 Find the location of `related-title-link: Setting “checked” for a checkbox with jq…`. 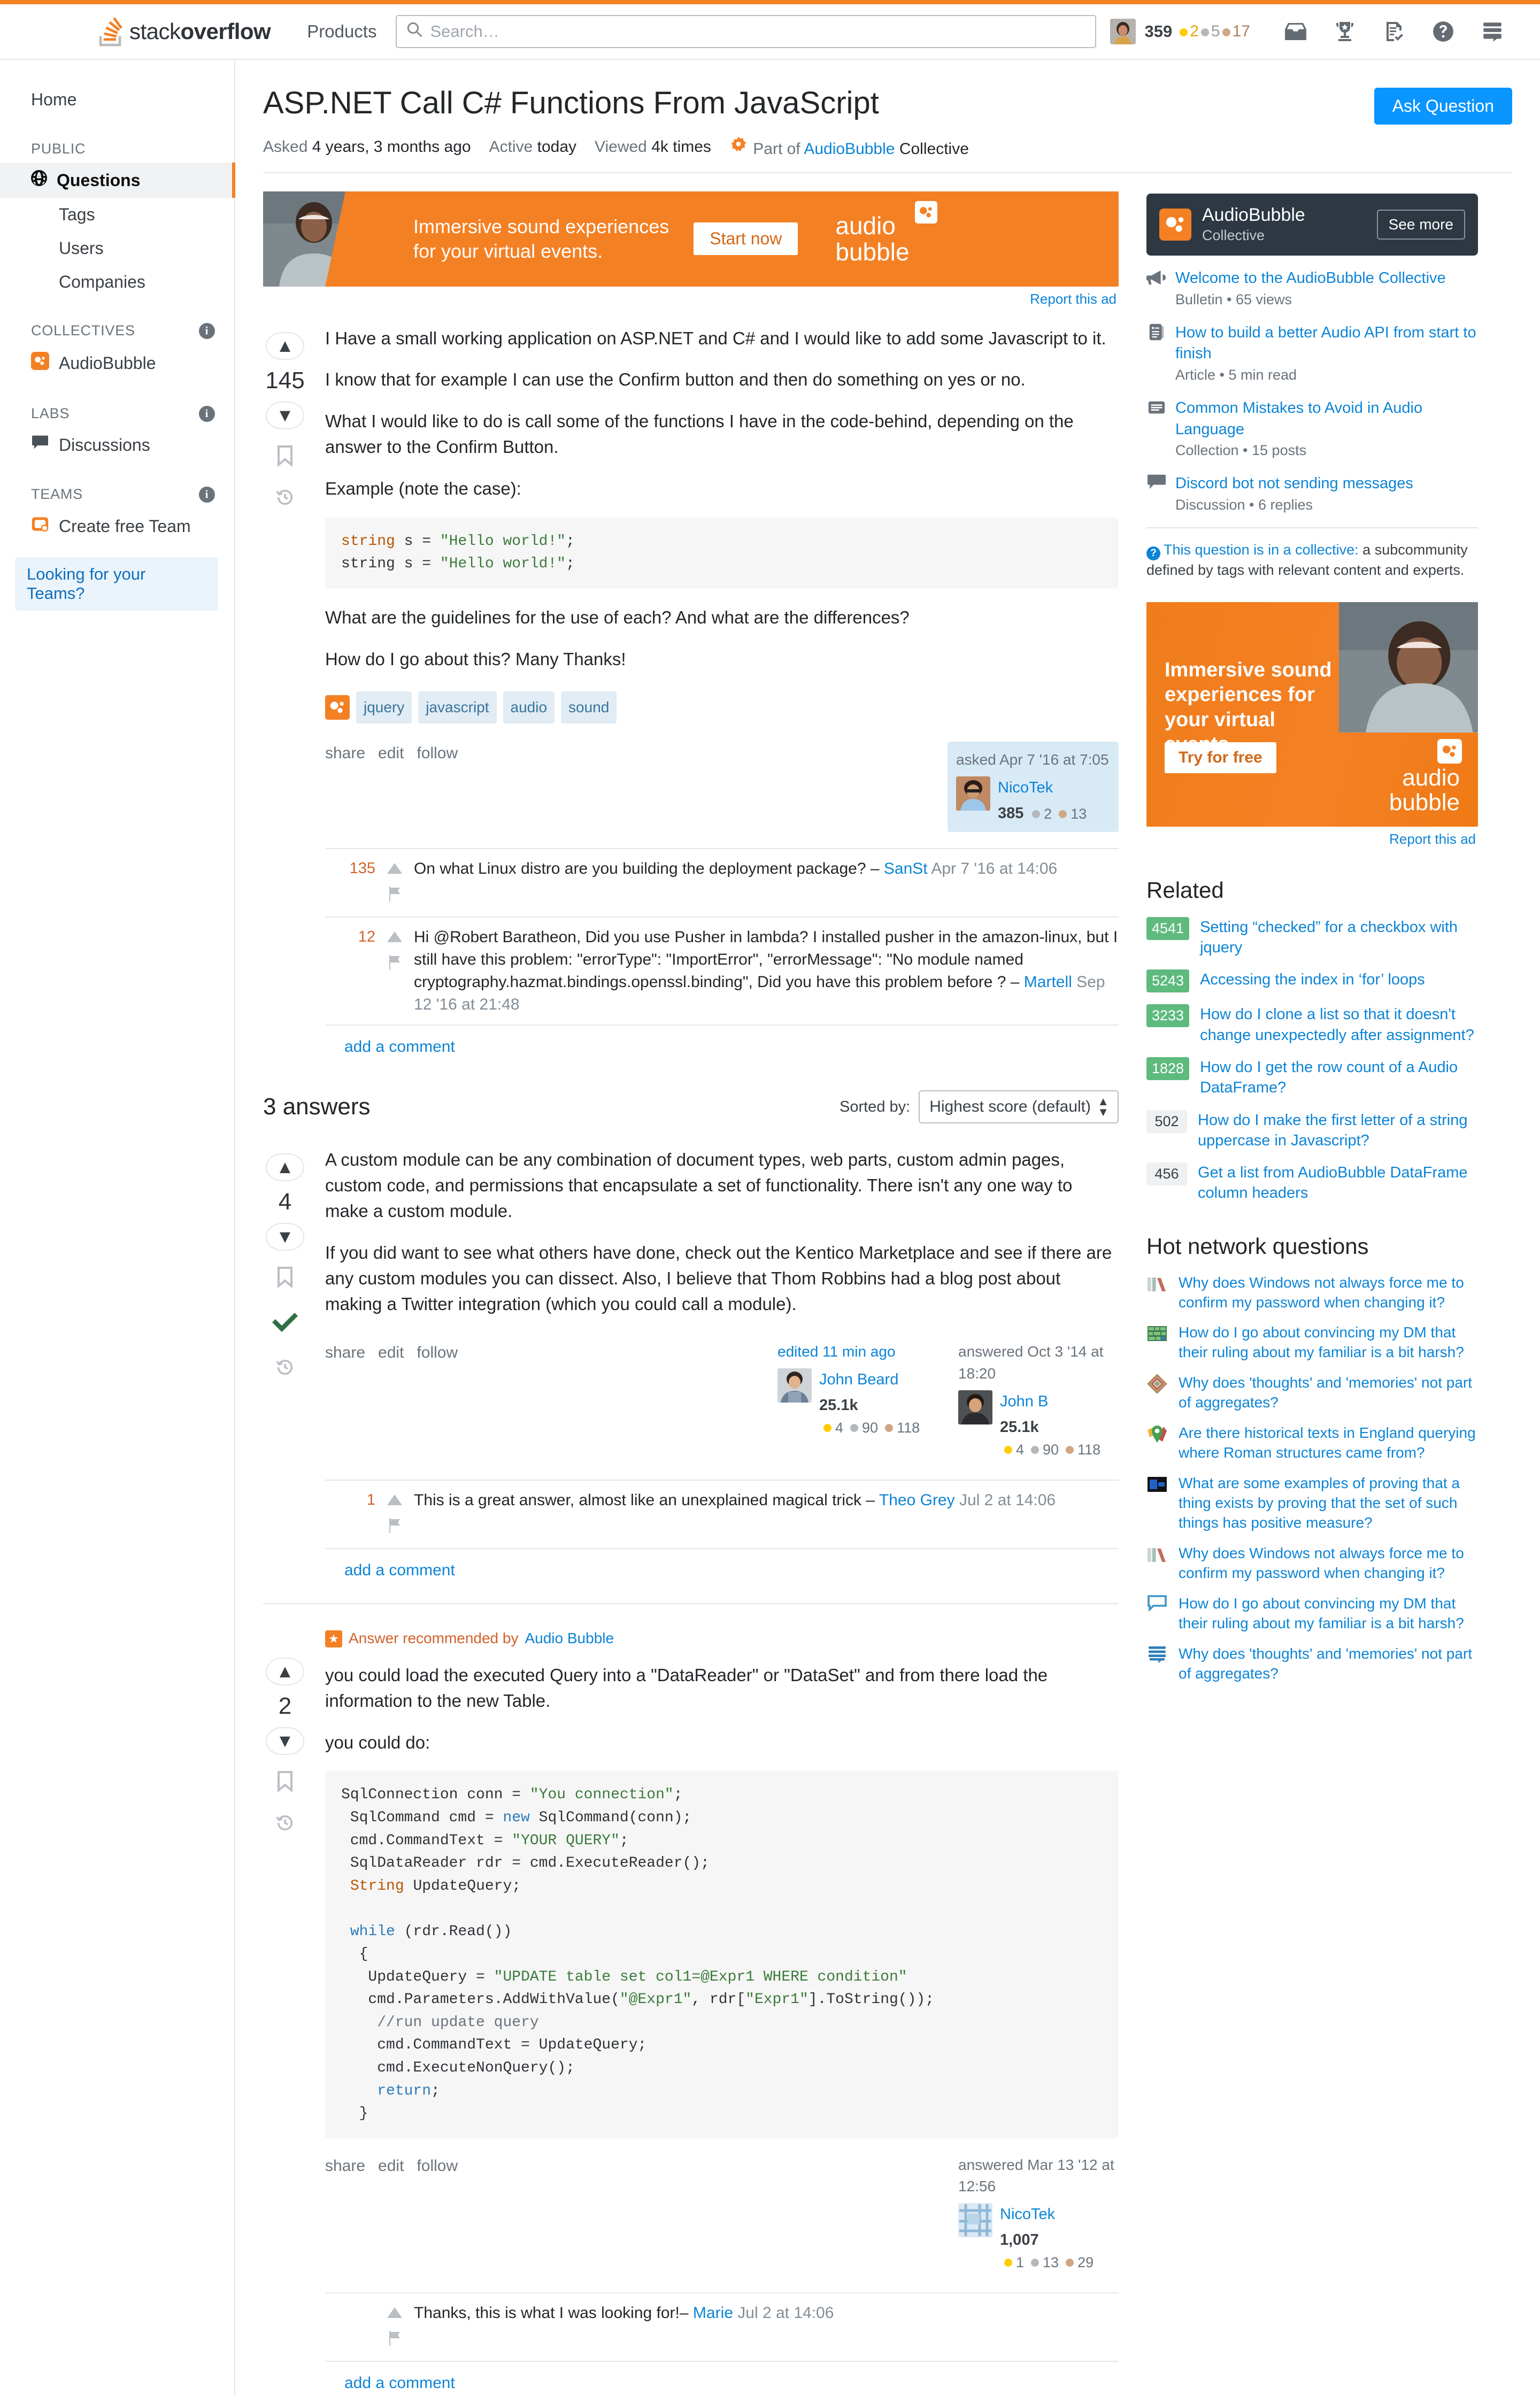

related-title-link: Setting “checked” for a checkbox with jq… is located at coordinates (1339, 937).